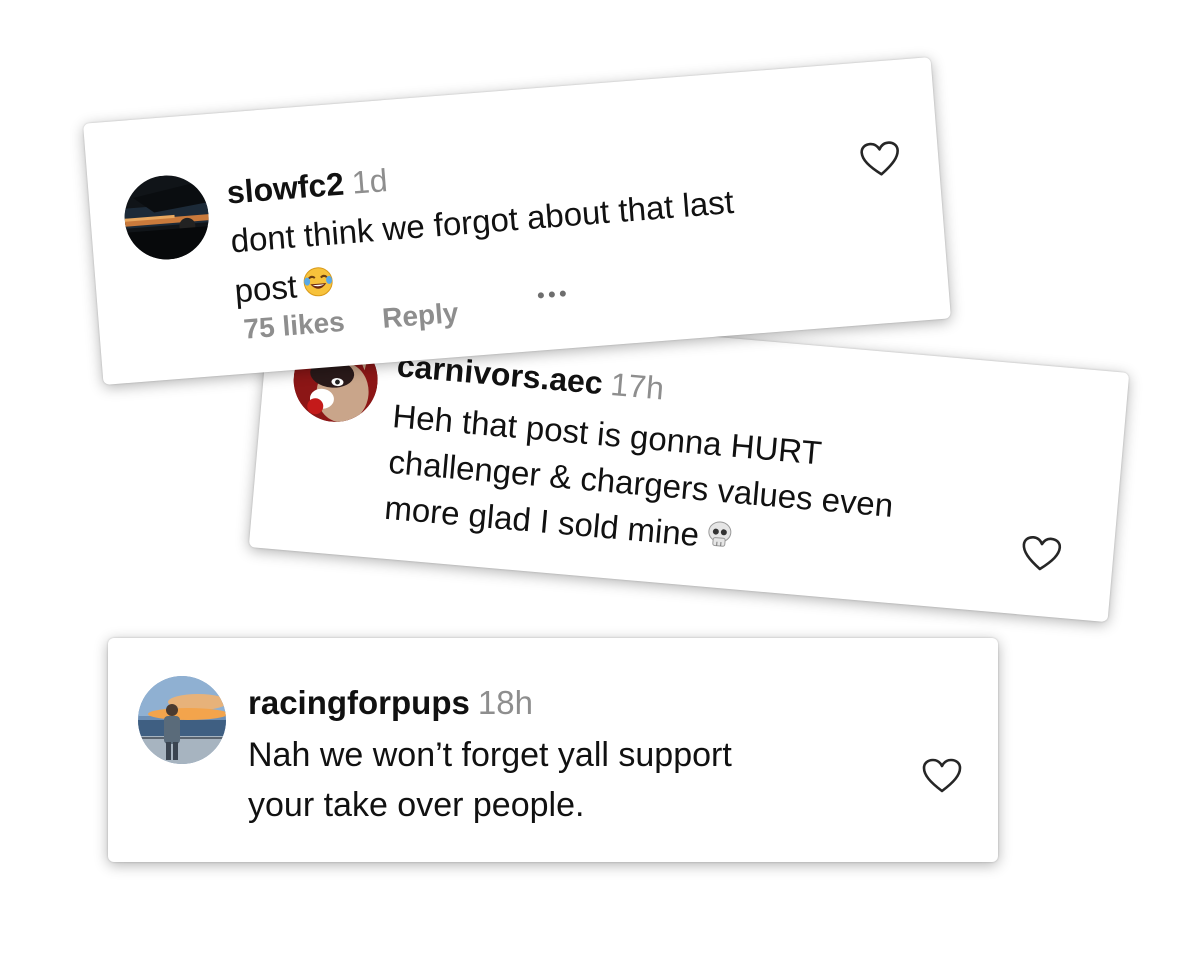  What do you see at coordinates (420, 316) in the screenshot?
I see `reply-button: Reply` at bounding box center [420, 316].